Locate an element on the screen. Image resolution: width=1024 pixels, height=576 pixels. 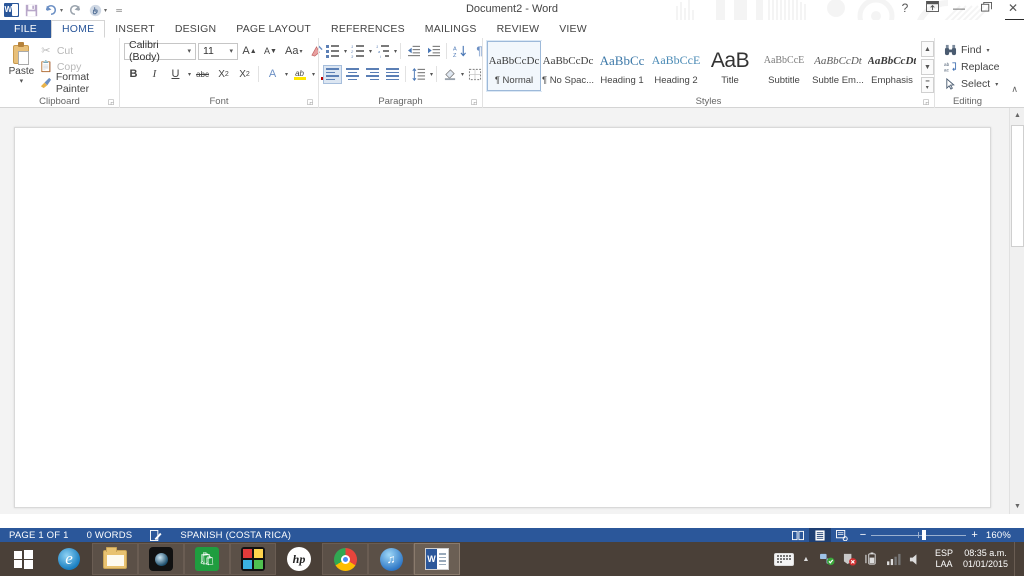
font-name-caret-icon: ▾ is located at coordinates (189, 51).